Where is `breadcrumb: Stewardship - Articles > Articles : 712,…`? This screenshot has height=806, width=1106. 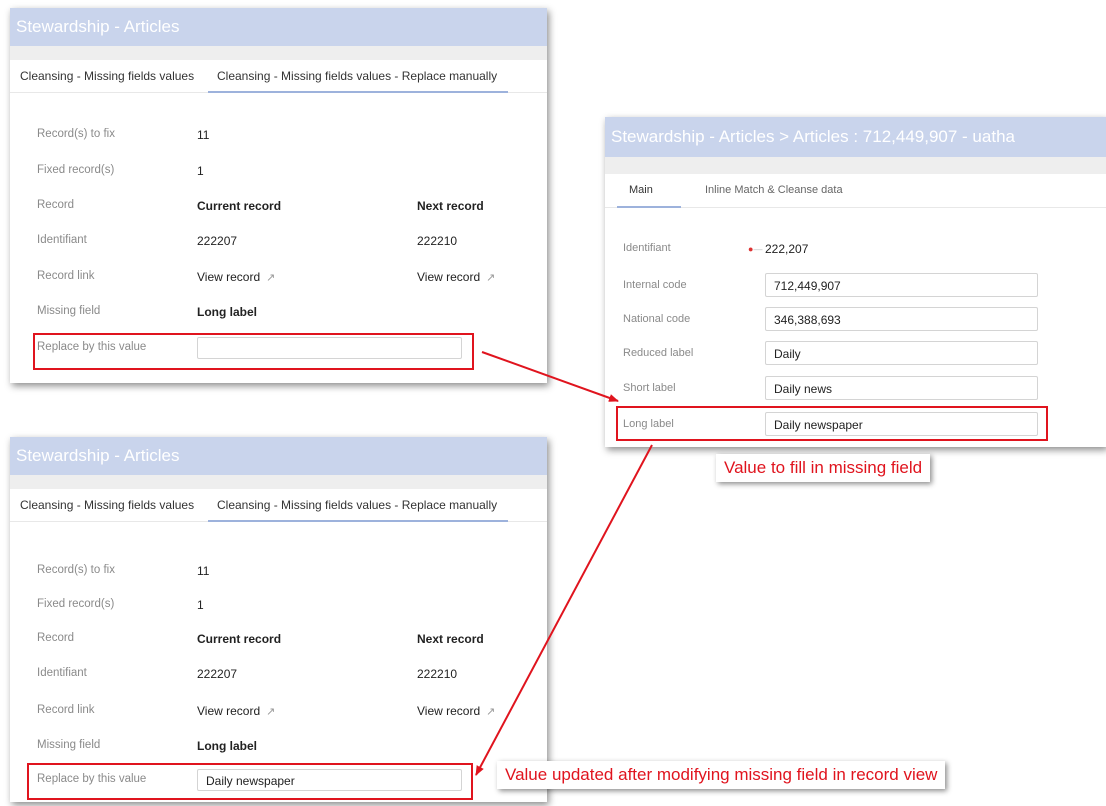 breadcrumb: Stewardship - Articles > Articles : 712,… is located at coordinates (855, 137).